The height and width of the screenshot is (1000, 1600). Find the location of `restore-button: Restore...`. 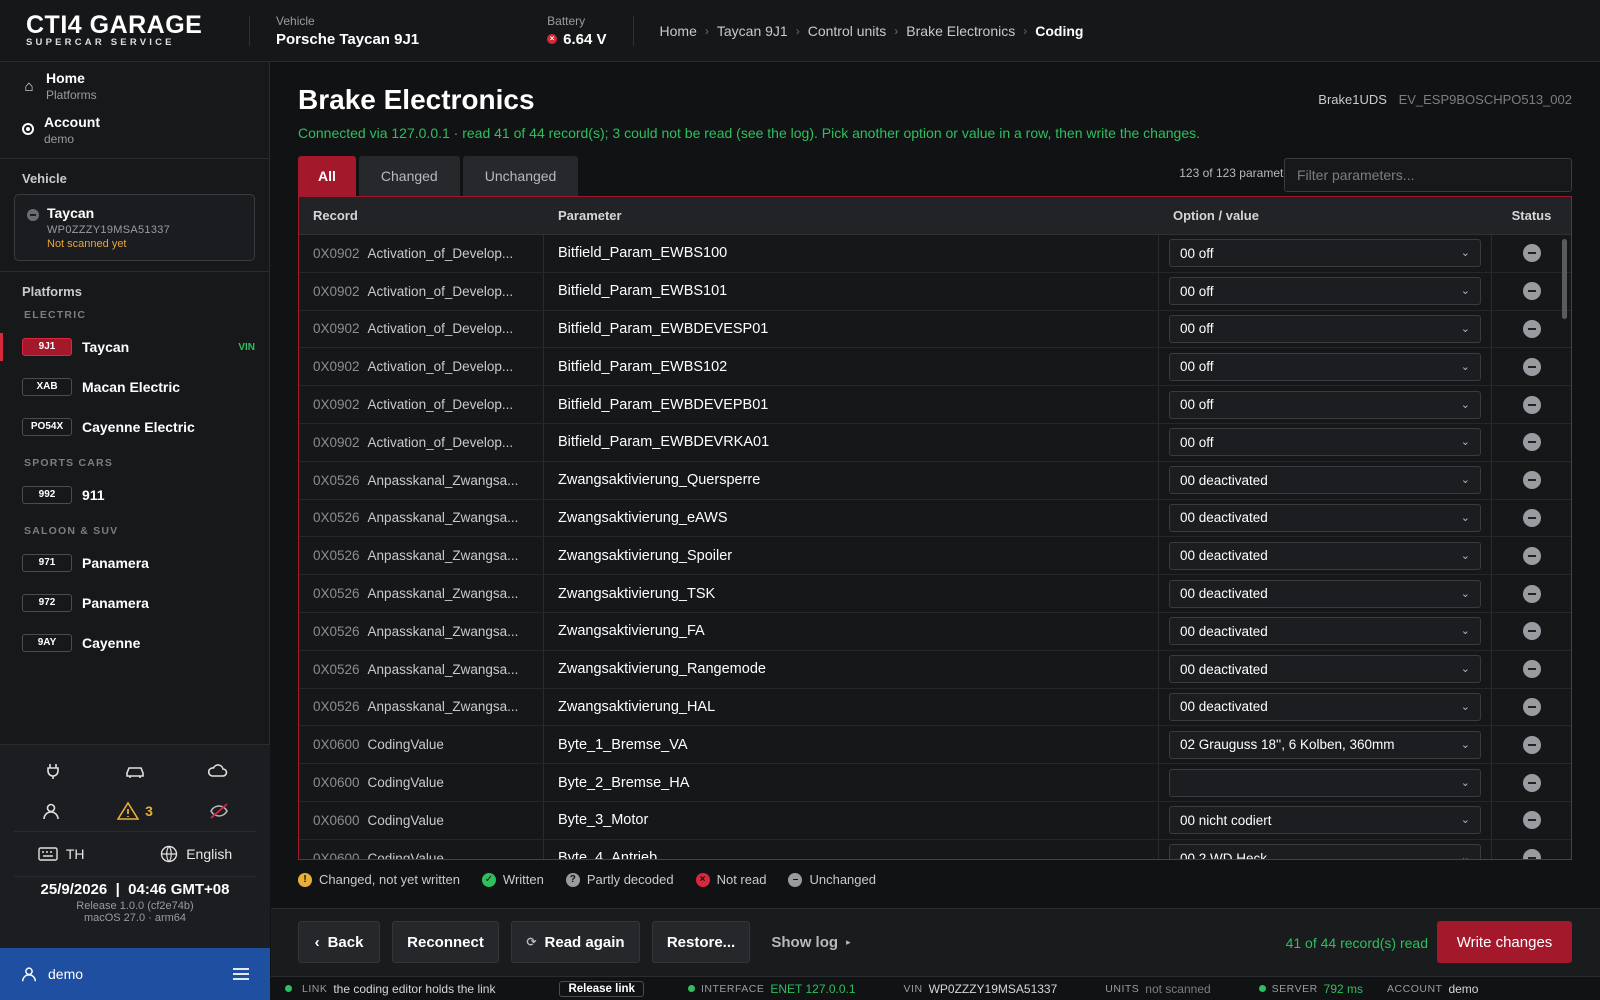

restore-button: Restore... is located at coordinates (701, 942).